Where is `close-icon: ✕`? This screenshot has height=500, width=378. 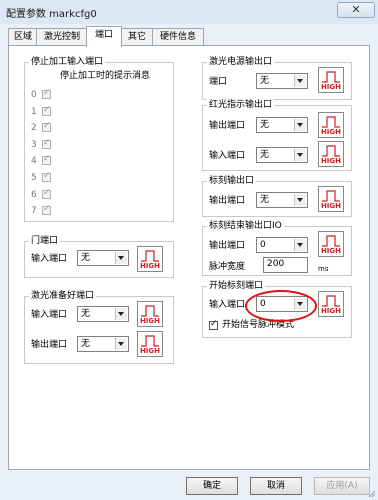
close-icon: ✕ is located at coordinates (356, 9).